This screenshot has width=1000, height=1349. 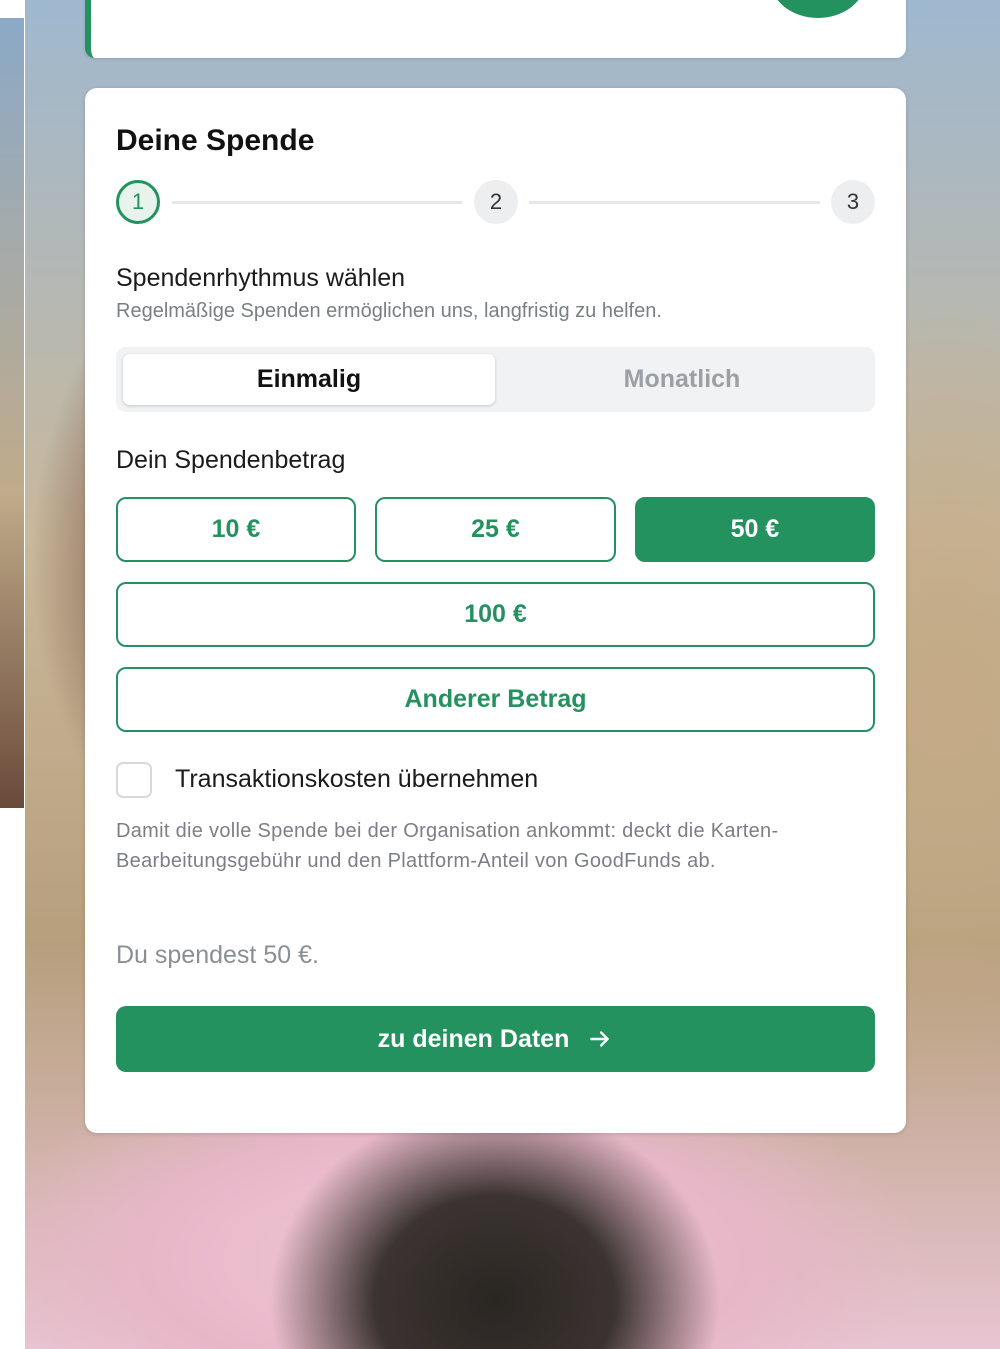 What do you see at coordinates (755, 529) in the screenshot?
I see `amount-50-button: 50 €` at bounding box center [755, 529].